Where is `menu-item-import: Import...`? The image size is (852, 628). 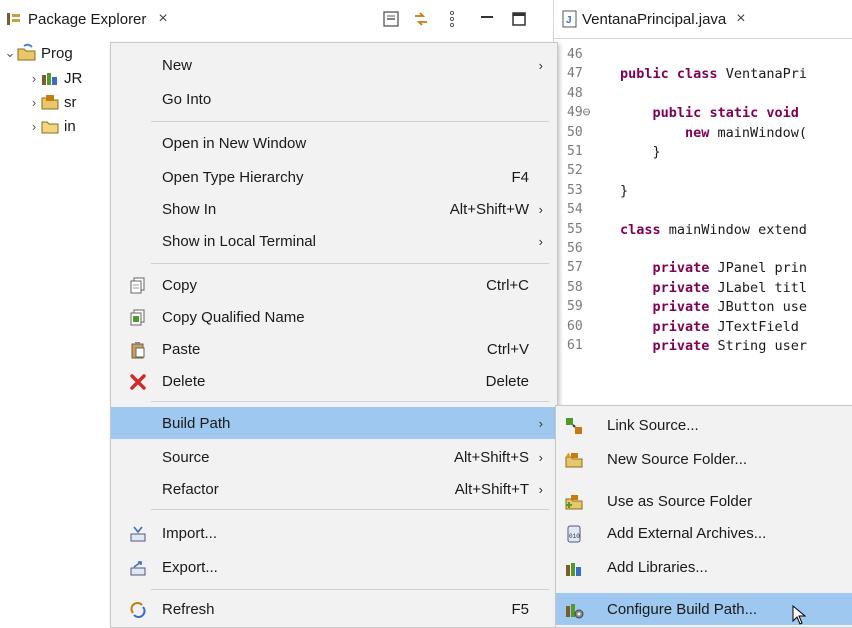 menu-item-import: Import... is located at coordinates (334, 533).